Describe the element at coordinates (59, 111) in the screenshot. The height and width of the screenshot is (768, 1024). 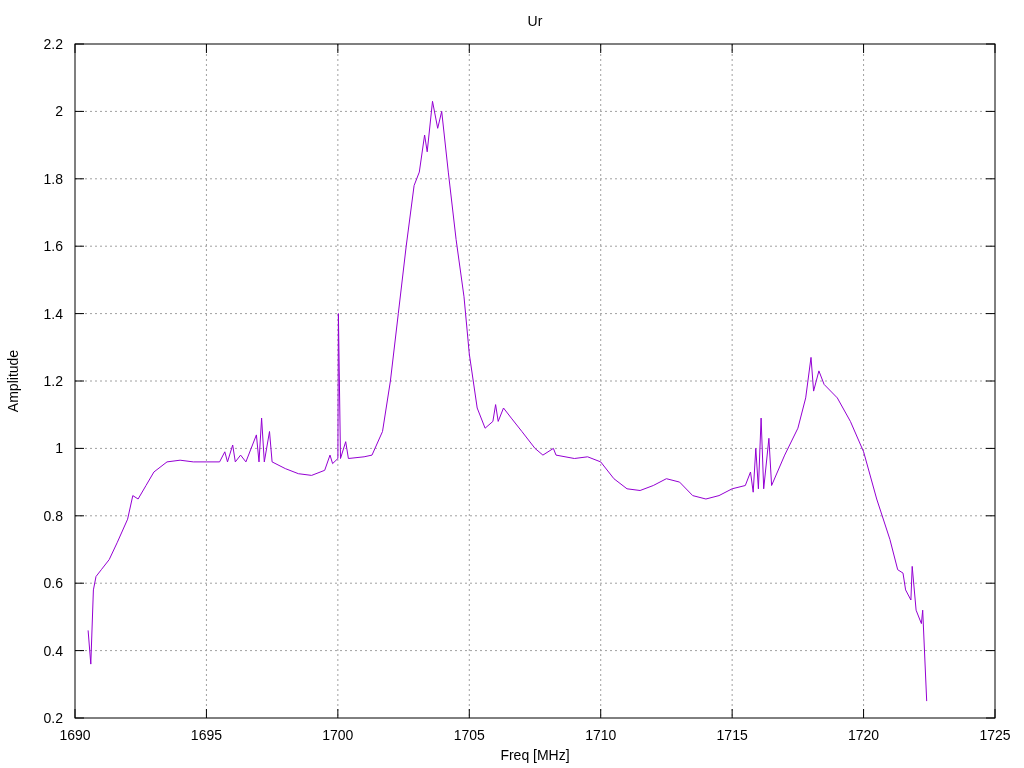
I see `y-tick-label: 2` at that location.